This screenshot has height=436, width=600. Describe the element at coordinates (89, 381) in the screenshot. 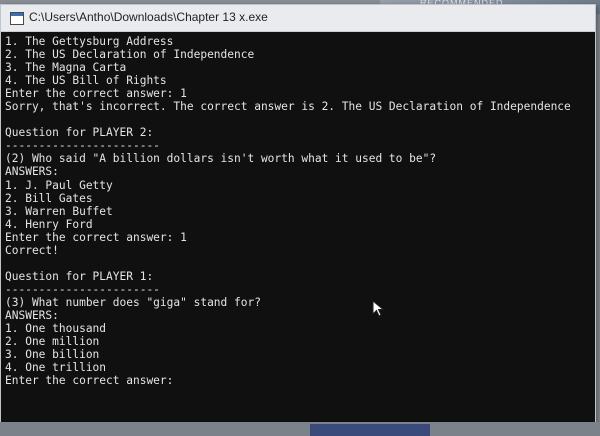

I see `console-line: Enter the correct answer:` at that location.